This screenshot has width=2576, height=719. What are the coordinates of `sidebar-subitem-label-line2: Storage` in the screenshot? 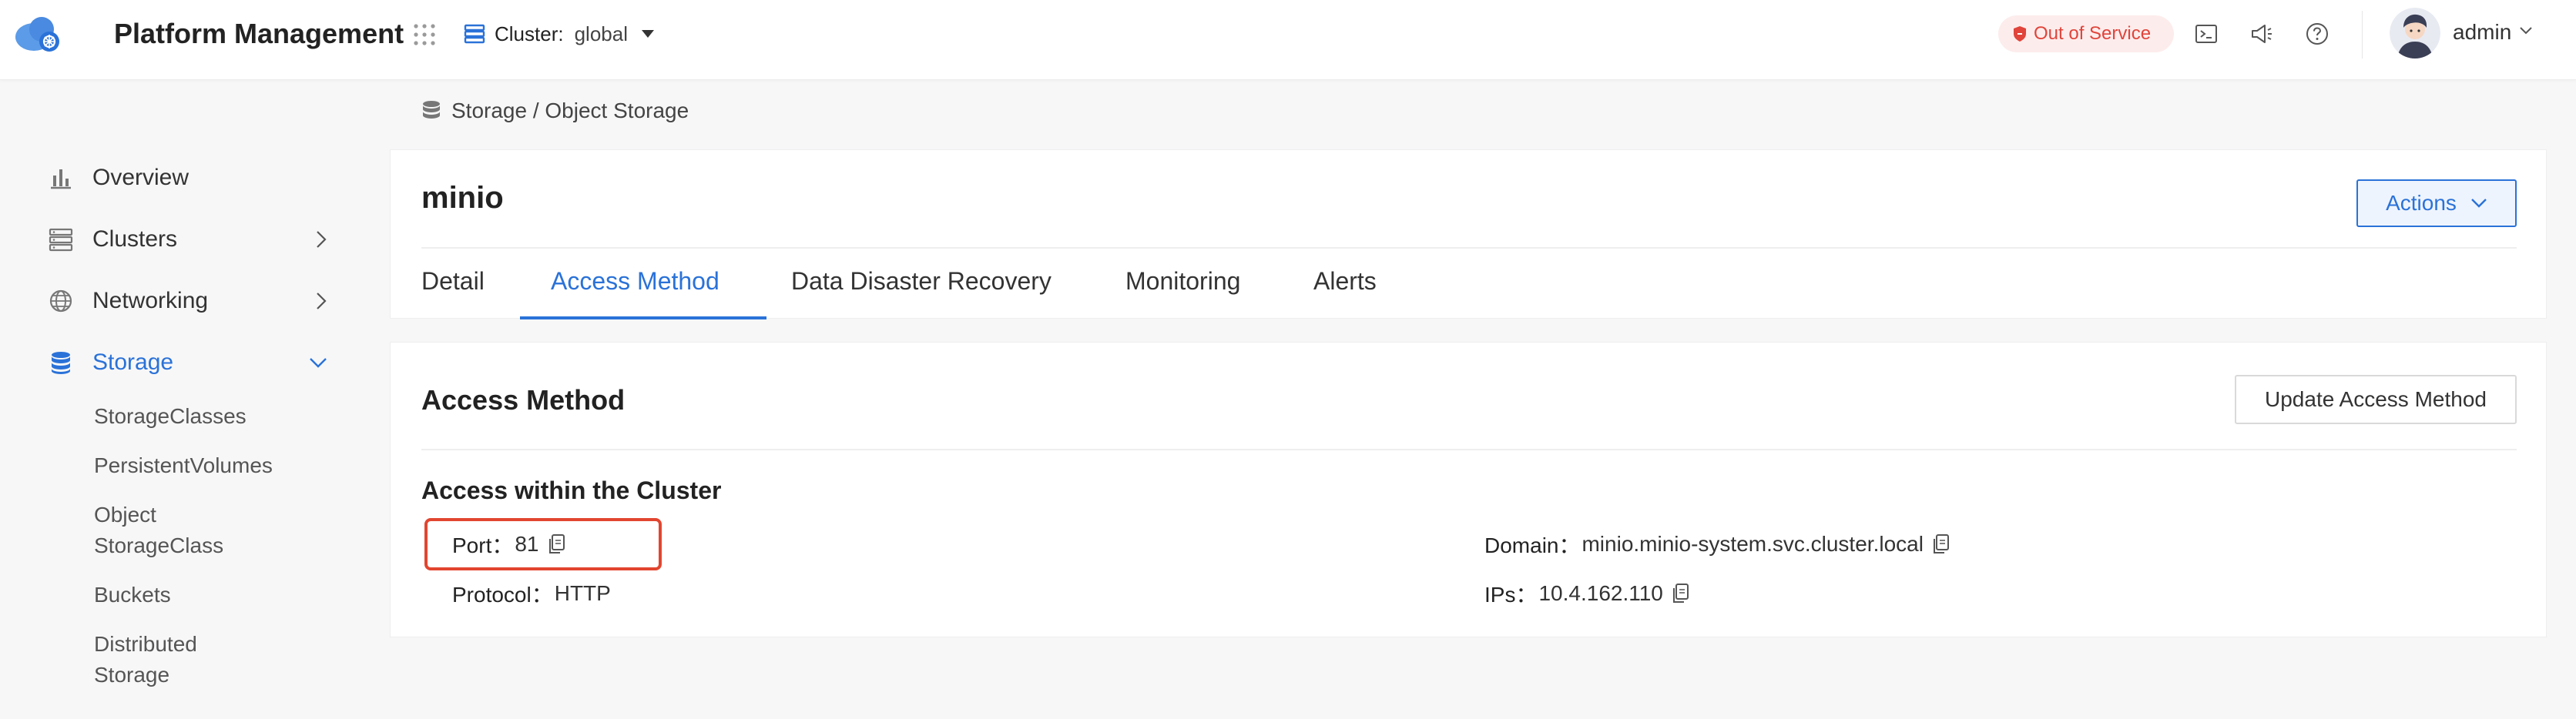 It's located at (132, 675).